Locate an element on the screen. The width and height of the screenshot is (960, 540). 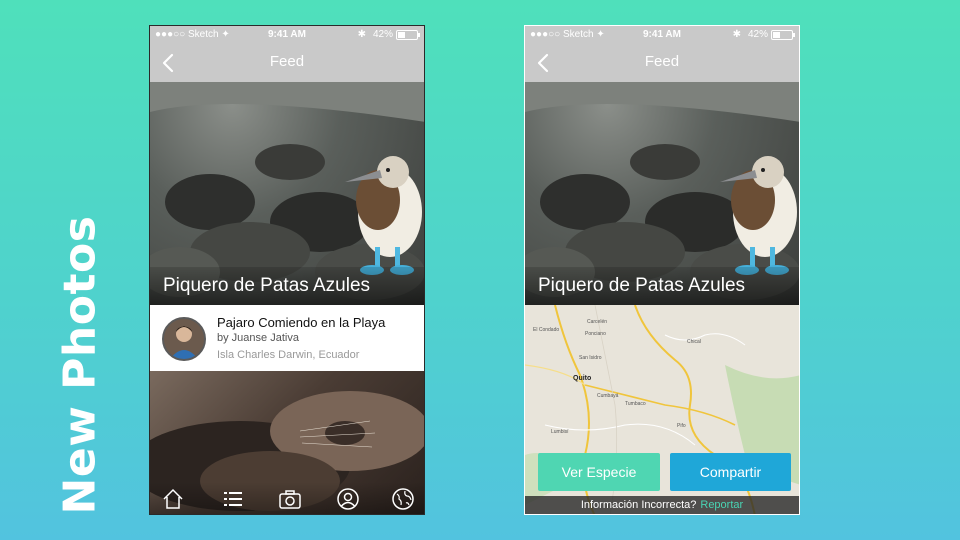
tab-bar is located at coordinates (287, 498).